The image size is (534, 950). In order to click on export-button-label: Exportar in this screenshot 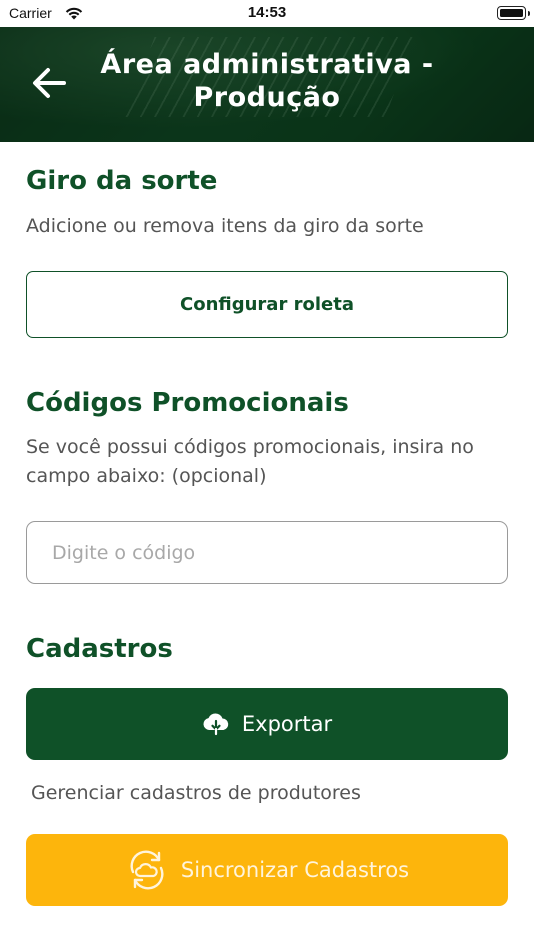, I will do `click(287, 724)`.